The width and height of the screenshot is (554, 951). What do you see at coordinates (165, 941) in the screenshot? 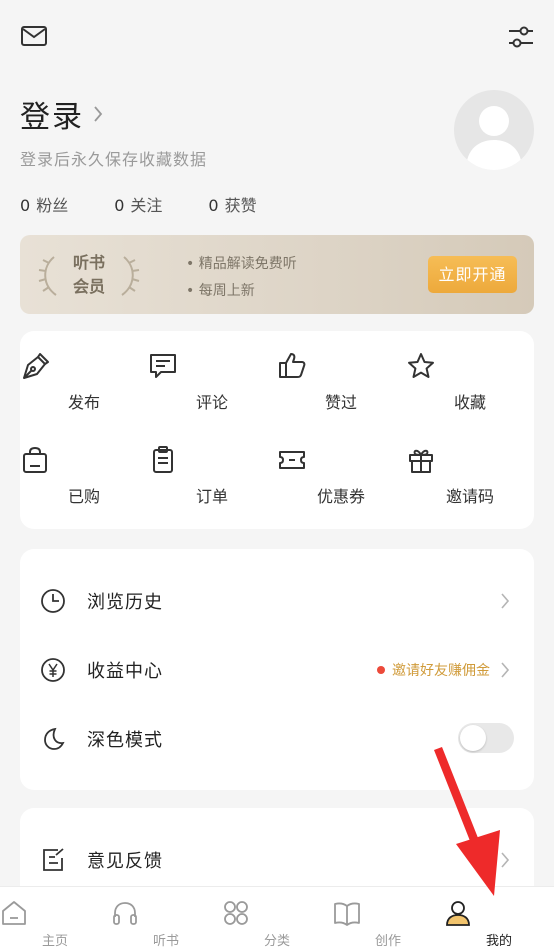
I see `tab-label: 听书` at bounding box center [165, 941].